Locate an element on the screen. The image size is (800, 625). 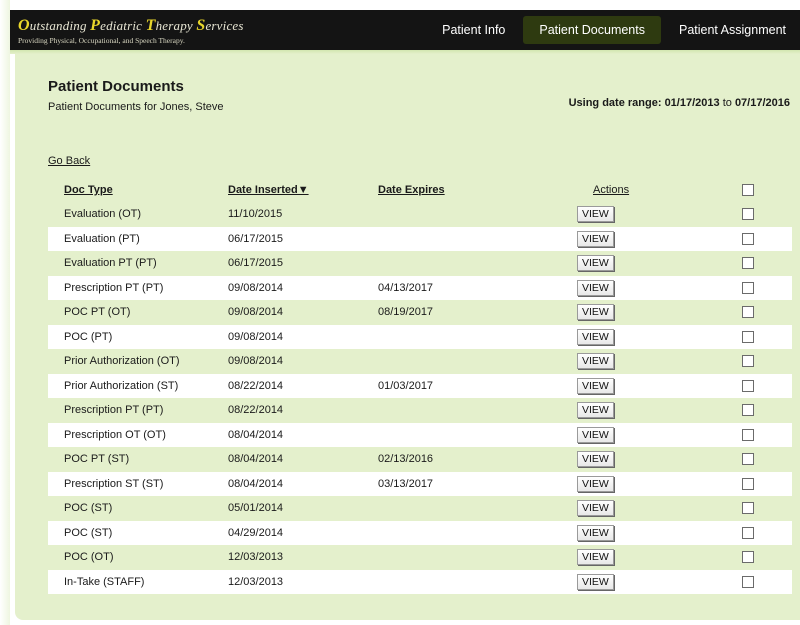
date-from: 01/17/2013 is located at coordinates (692, 103).